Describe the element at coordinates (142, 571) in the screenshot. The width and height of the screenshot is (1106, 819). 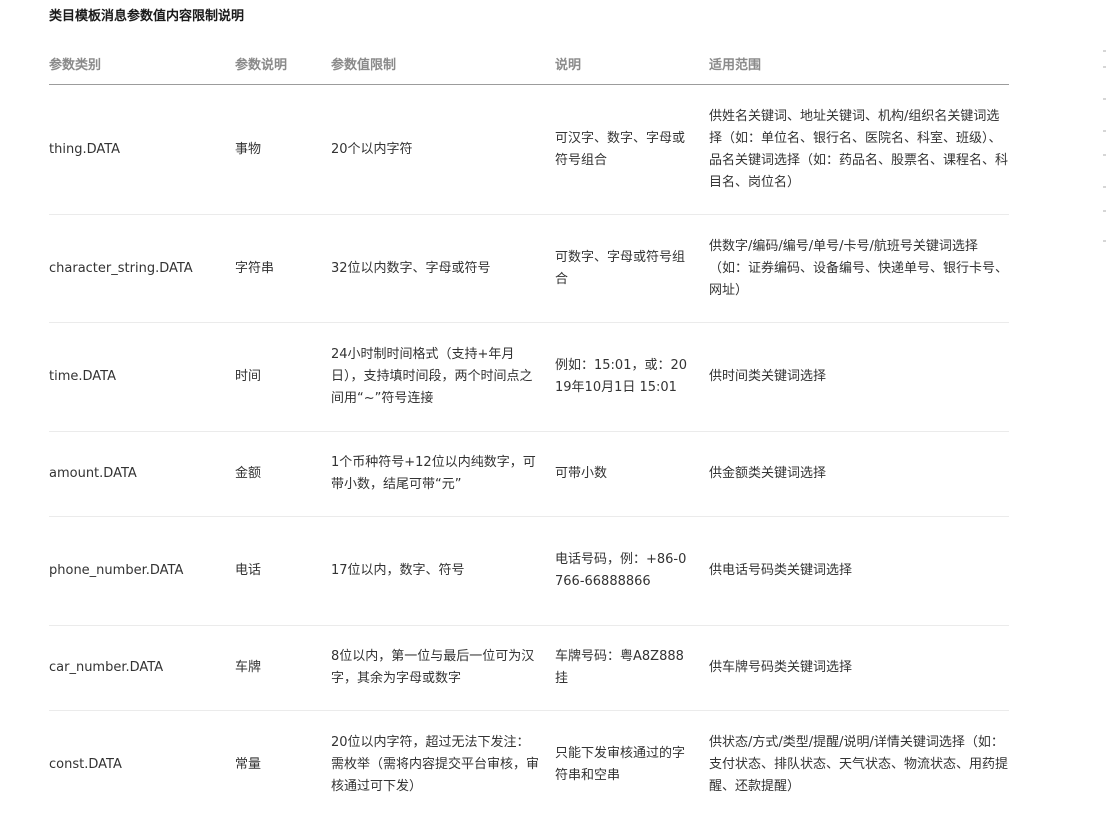
I see `cell-category: phone_number.DATA` at that location.